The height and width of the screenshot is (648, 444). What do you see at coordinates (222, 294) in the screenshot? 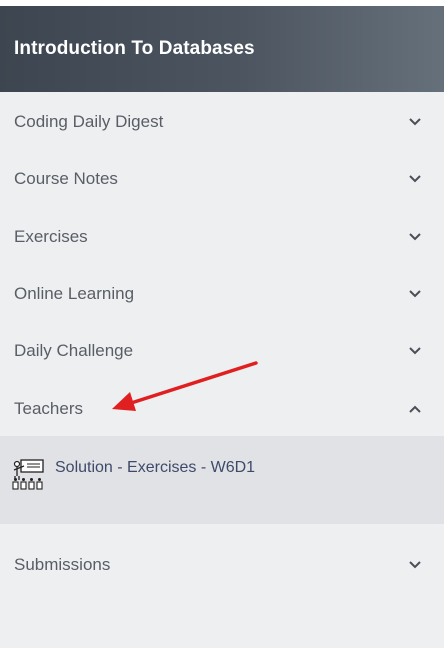
I see `menu-item-online-learning: Online Learning` at bounding box center [222, 294].